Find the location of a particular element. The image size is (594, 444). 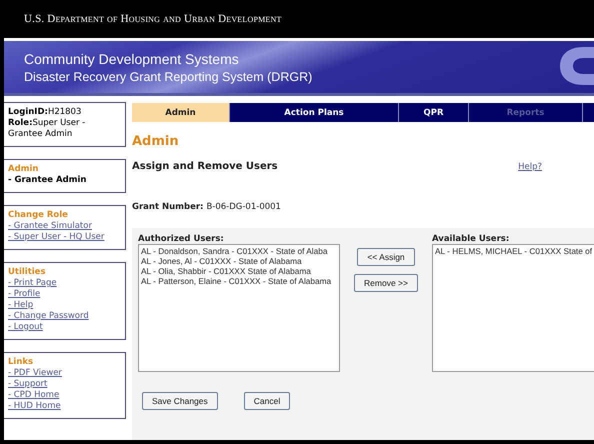

nav-link: - Change Password is located at coordinates (48, 316).